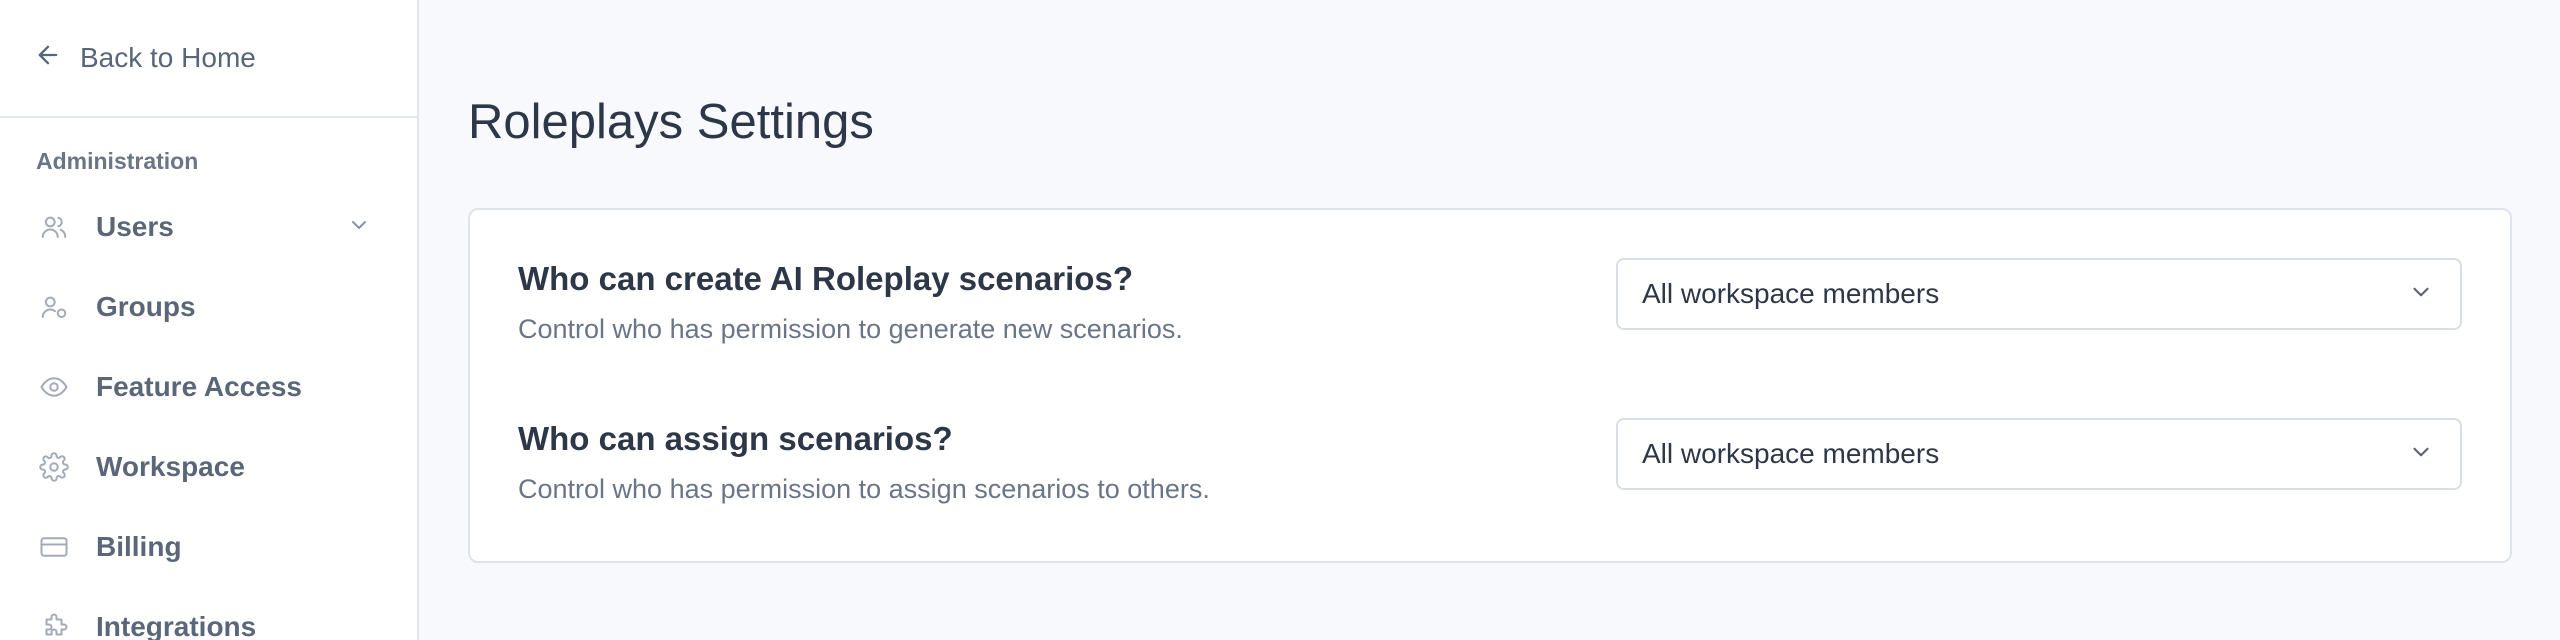 The image size is (2560, 640). I want to click on arrow-left-icon, so click(57, 58).